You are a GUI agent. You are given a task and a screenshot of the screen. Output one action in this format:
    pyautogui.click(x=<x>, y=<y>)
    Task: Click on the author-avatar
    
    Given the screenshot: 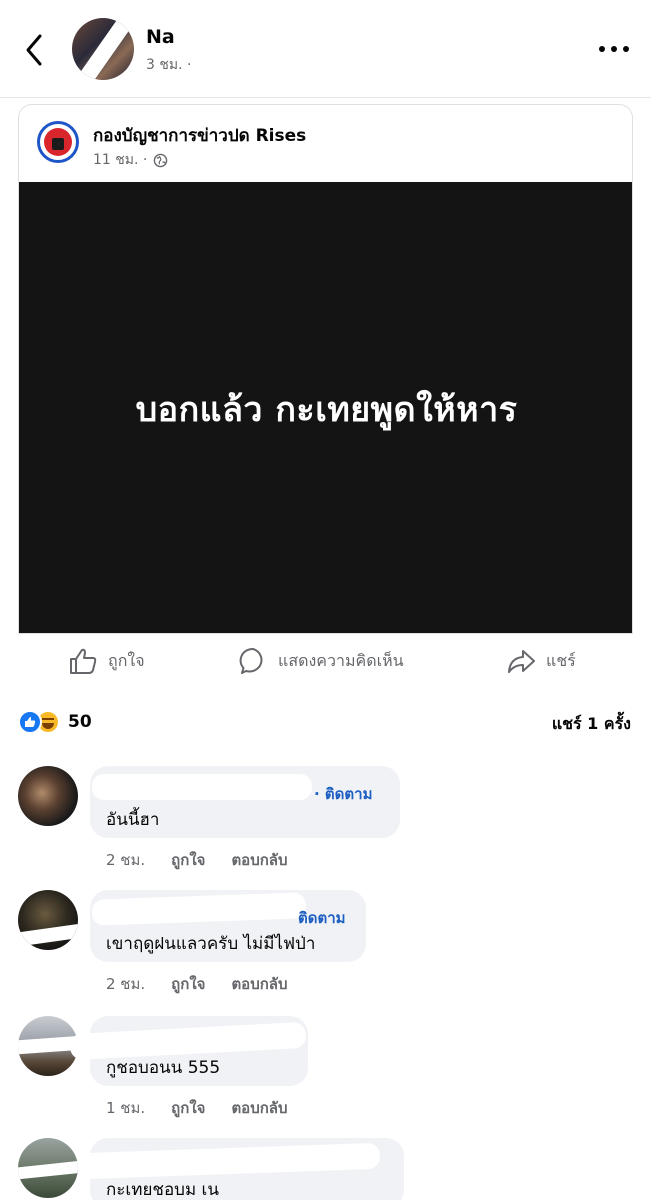 What is the action you would take?
    pyautogui.click(x=103, y=49)
    